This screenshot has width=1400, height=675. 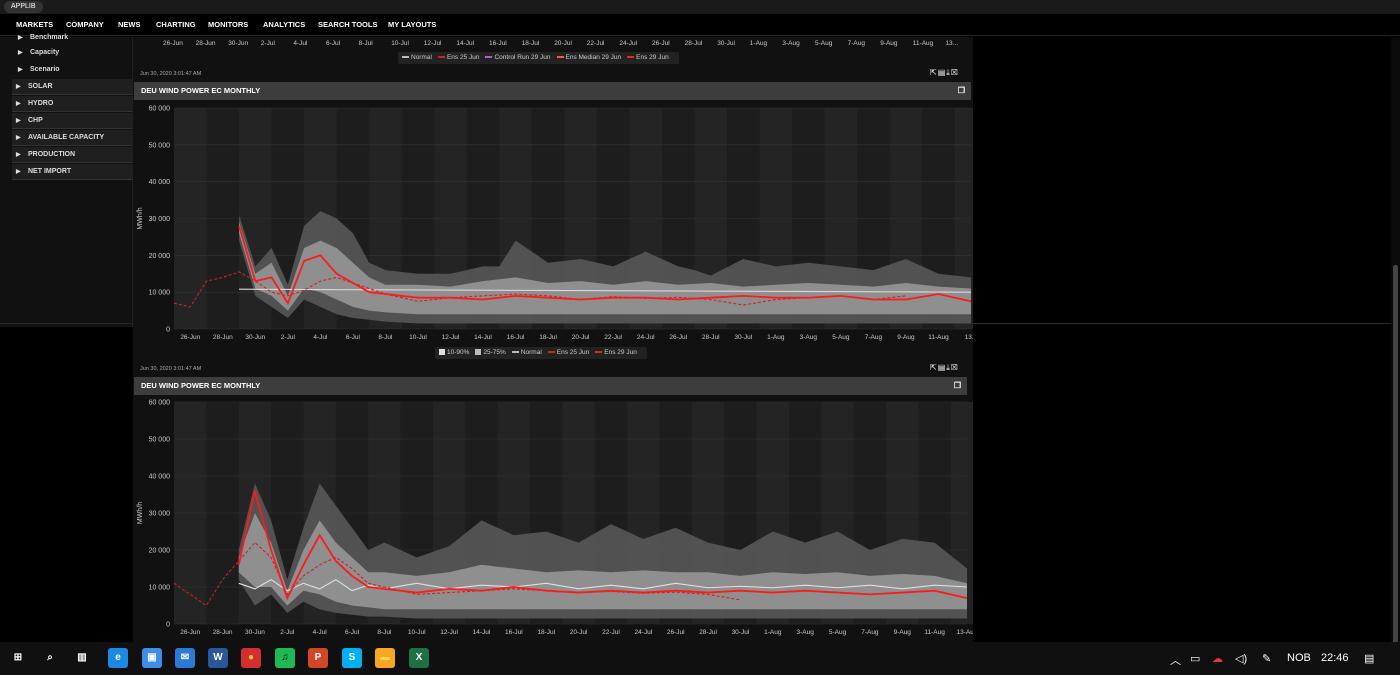 What do you see at coordinates (320, 632) in the screenshot?
I see `x-tick-label: 4-Jul` at bounding box center [320, 632].